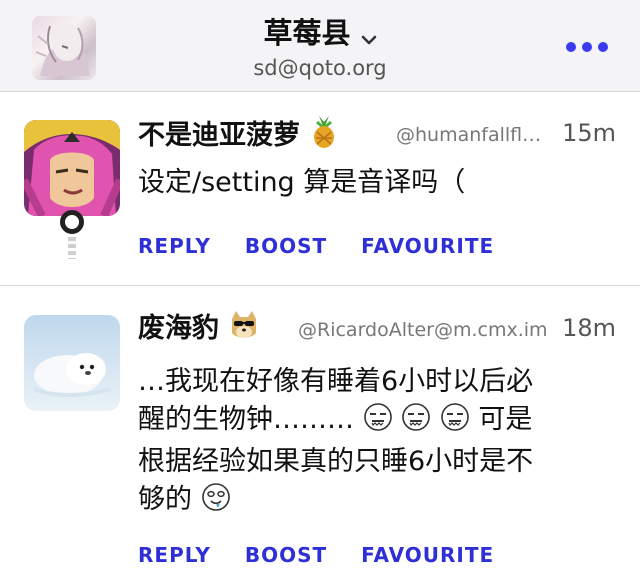  What do you see at coordinates (72, 222) in the screenshot?
I see `thread-indicator-icon` at bounding box center [72, 222].